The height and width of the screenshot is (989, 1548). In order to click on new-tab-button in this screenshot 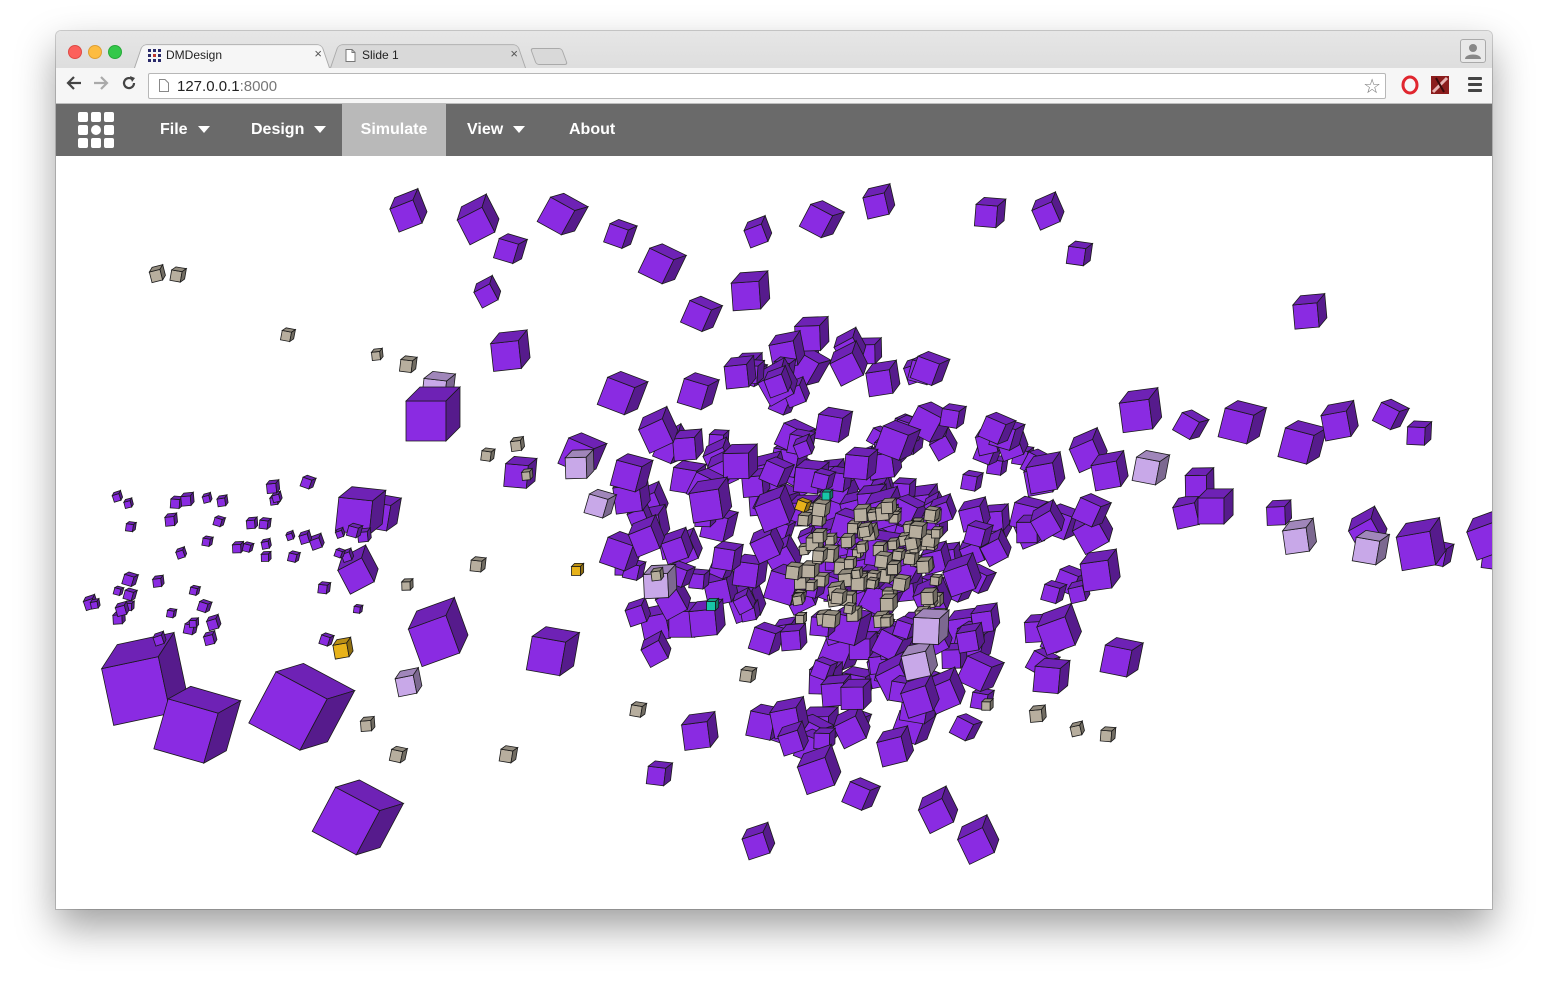, I will do `click(549, 56)`.